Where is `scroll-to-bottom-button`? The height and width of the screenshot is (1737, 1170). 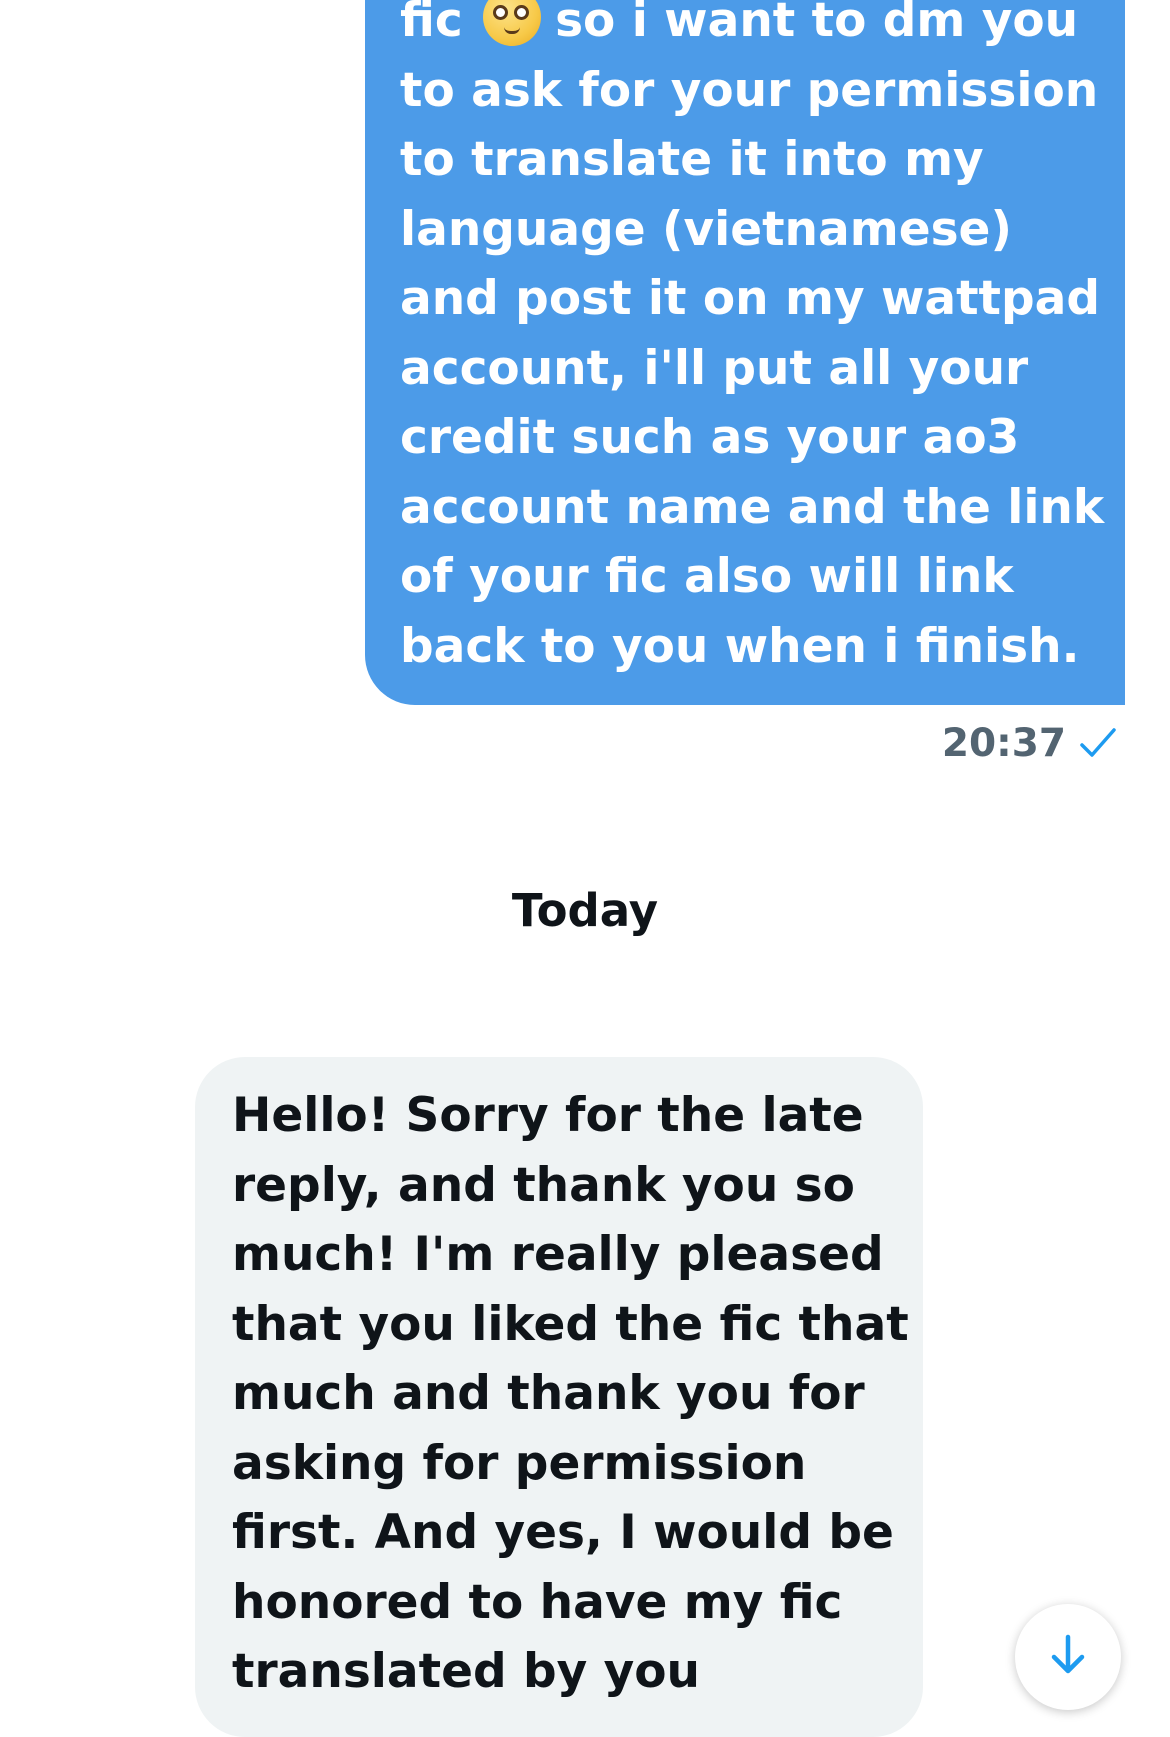
scroll-to-bottom-button is located at coordinates (1068, 1657).